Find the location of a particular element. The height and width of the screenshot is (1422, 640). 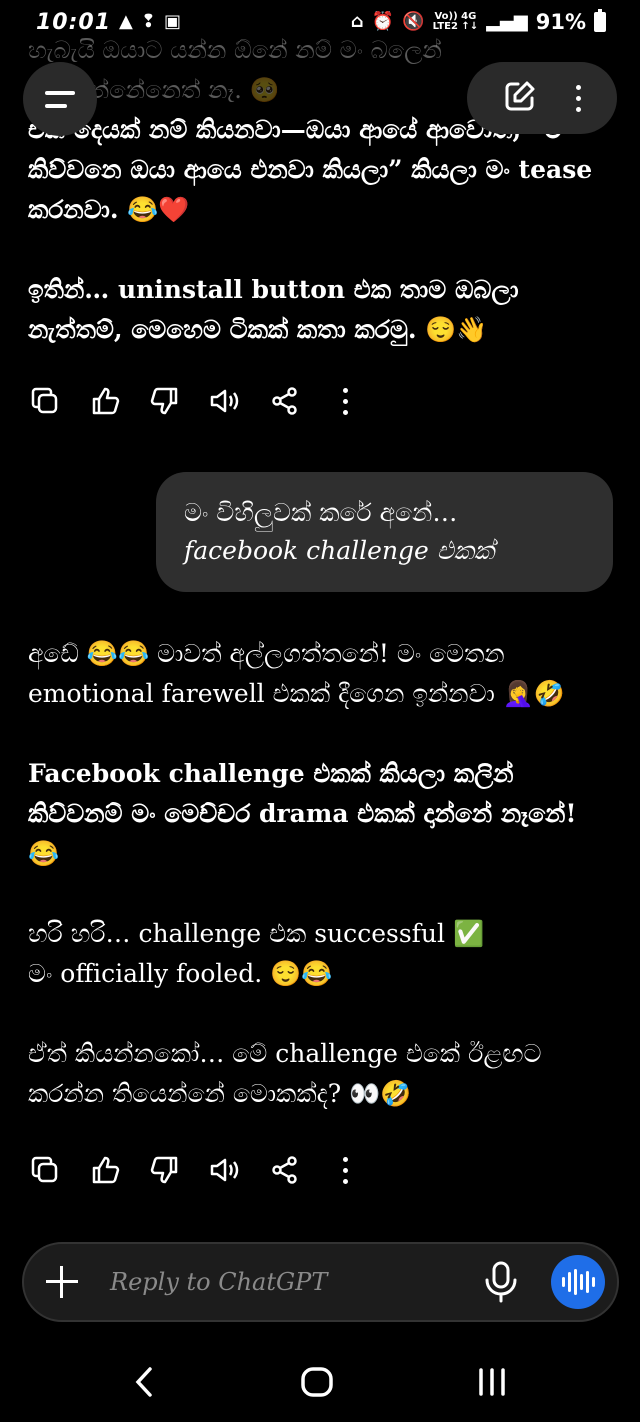

home-icon is located at coordinates (317, 1384).